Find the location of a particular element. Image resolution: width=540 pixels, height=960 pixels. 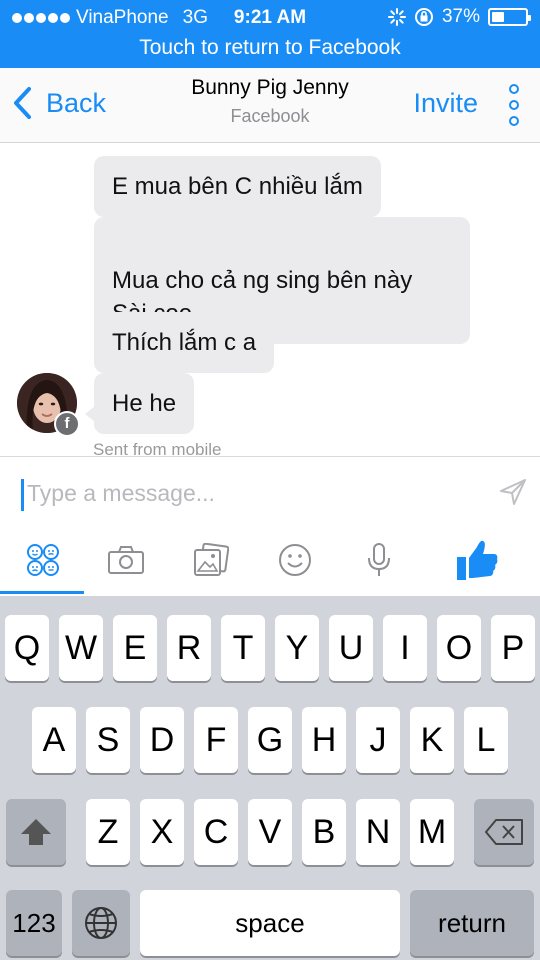

key-c: C is located at coordinates (216, 832).